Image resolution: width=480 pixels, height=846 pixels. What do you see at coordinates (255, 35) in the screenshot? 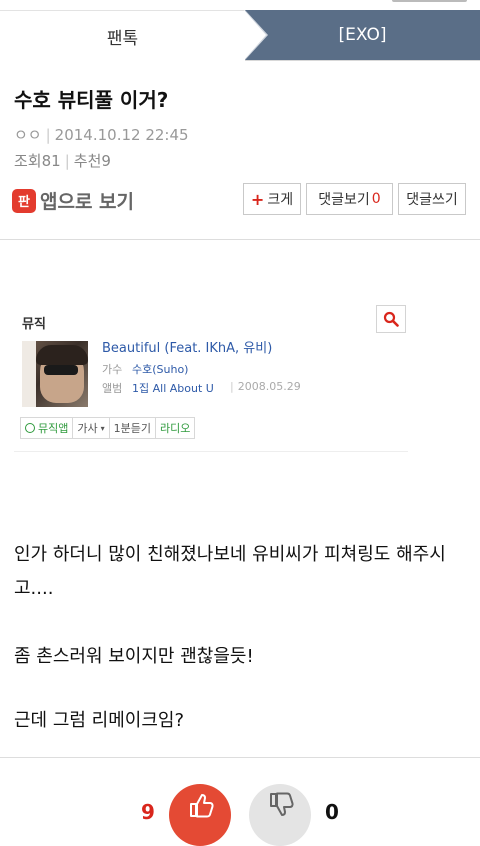
I see `breadcrumb-arrow` at bounding box center [255, 35].